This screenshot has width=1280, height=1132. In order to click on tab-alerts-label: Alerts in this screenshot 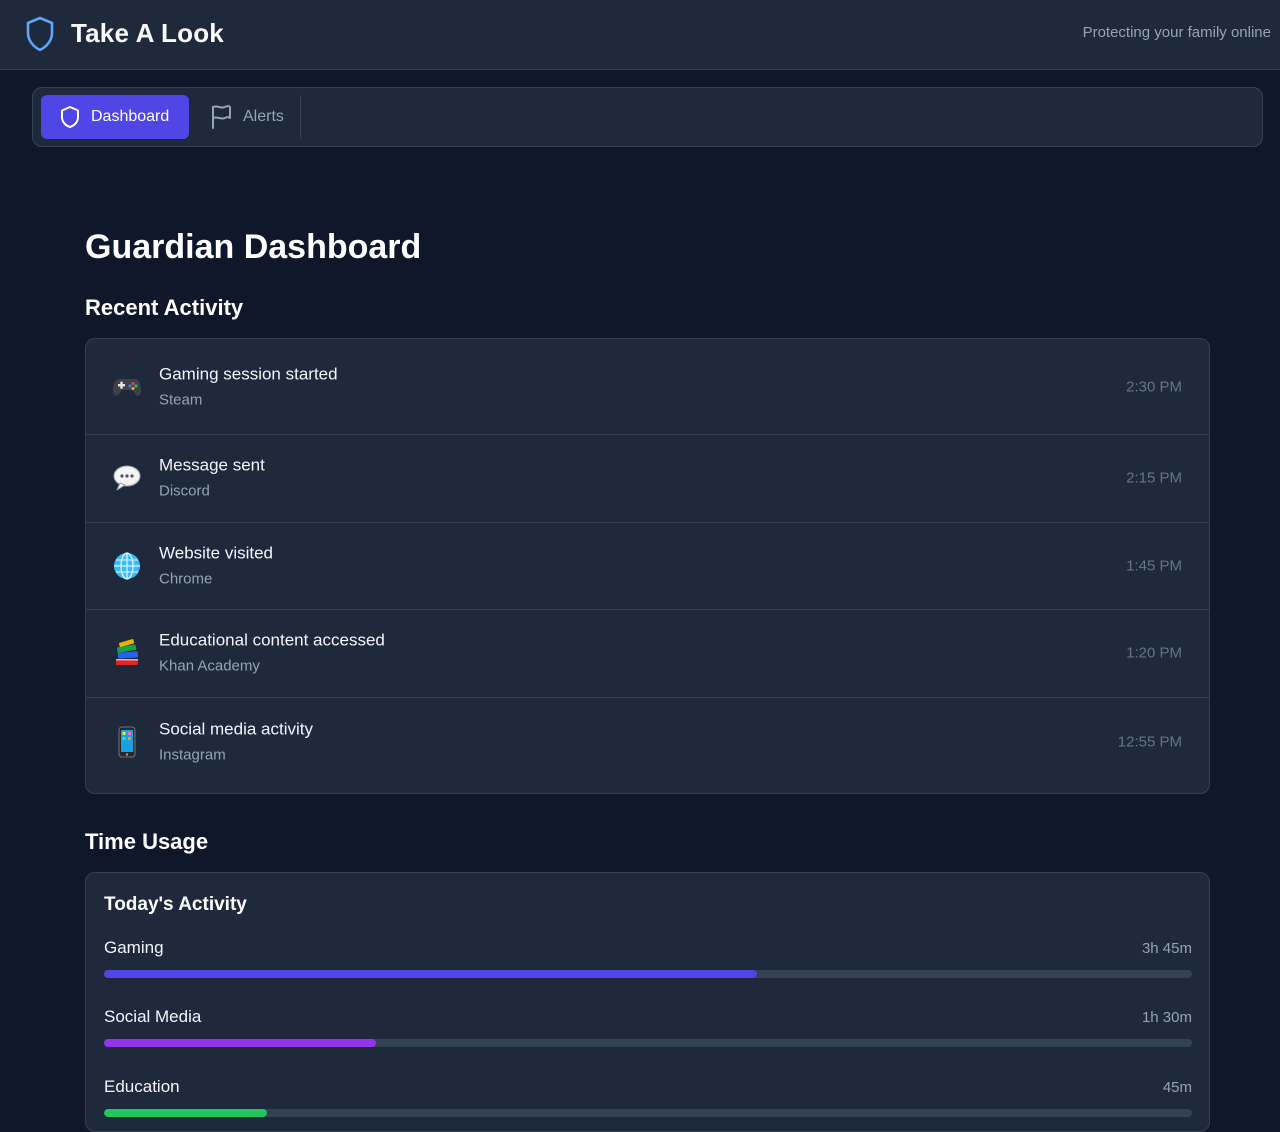, I will do `click(263, 116)`.